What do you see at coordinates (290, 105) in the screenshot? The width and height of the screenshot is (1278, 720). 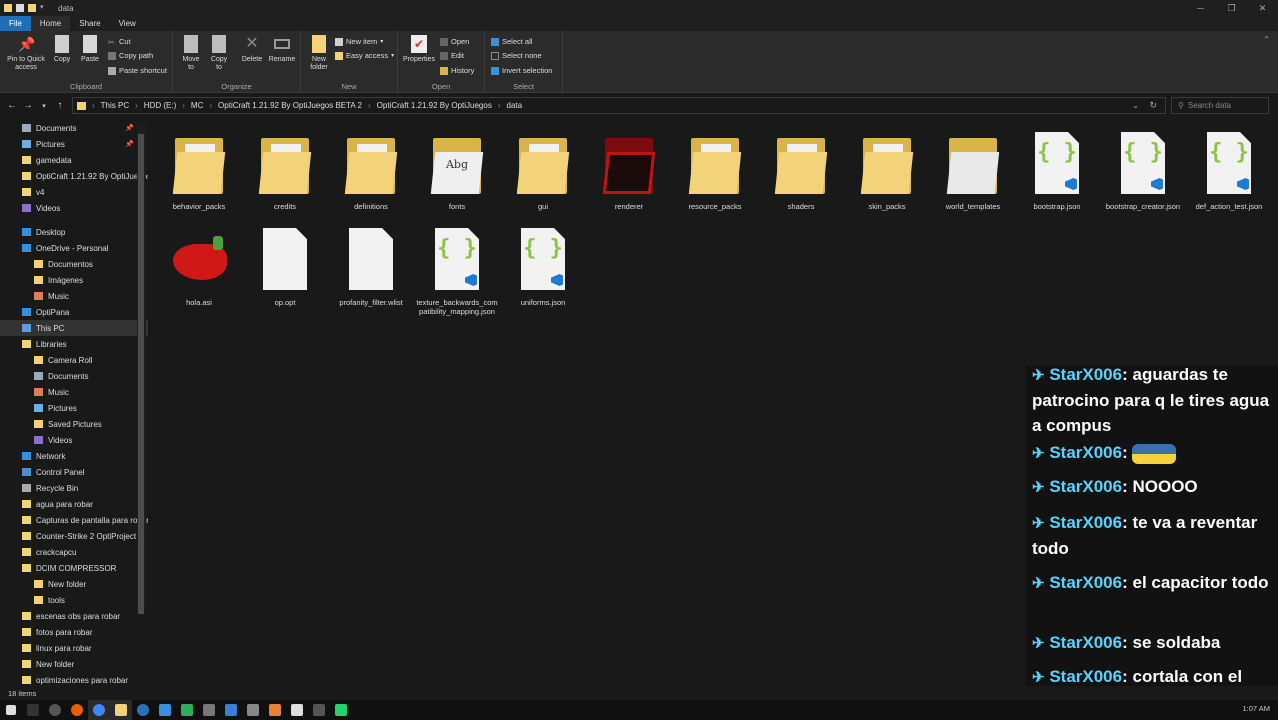 I see `breadcrumb-item: OptiCraft 1.21.92 By OptiJuegos BETA 2` at bounding box center [290, 105].